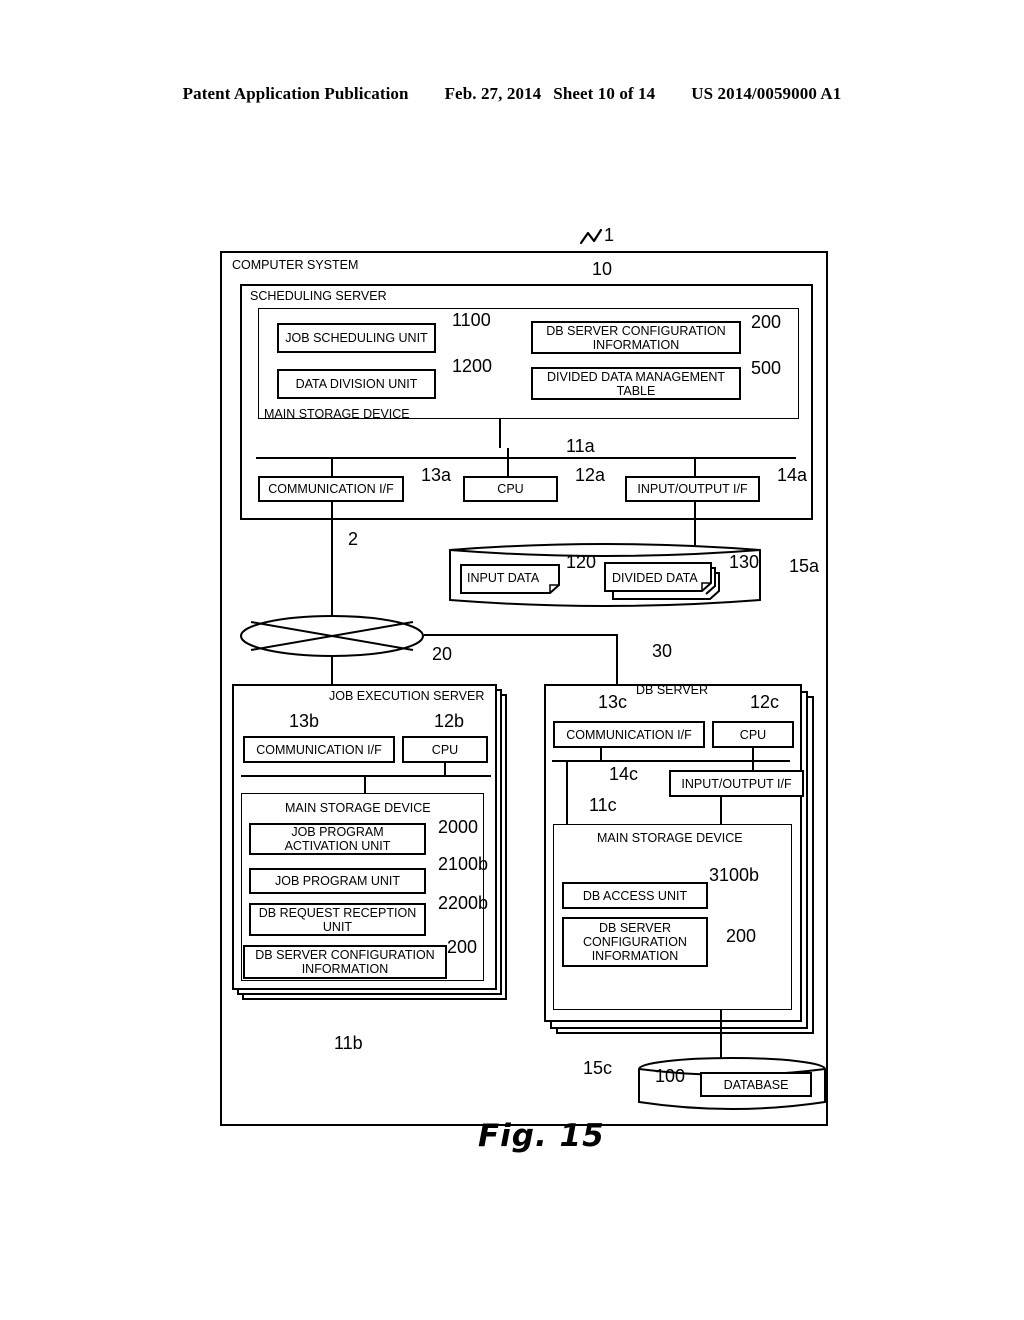 The image size is (1024, 1320). I want to click on database-box: DATABASE, so click(756, 1084).